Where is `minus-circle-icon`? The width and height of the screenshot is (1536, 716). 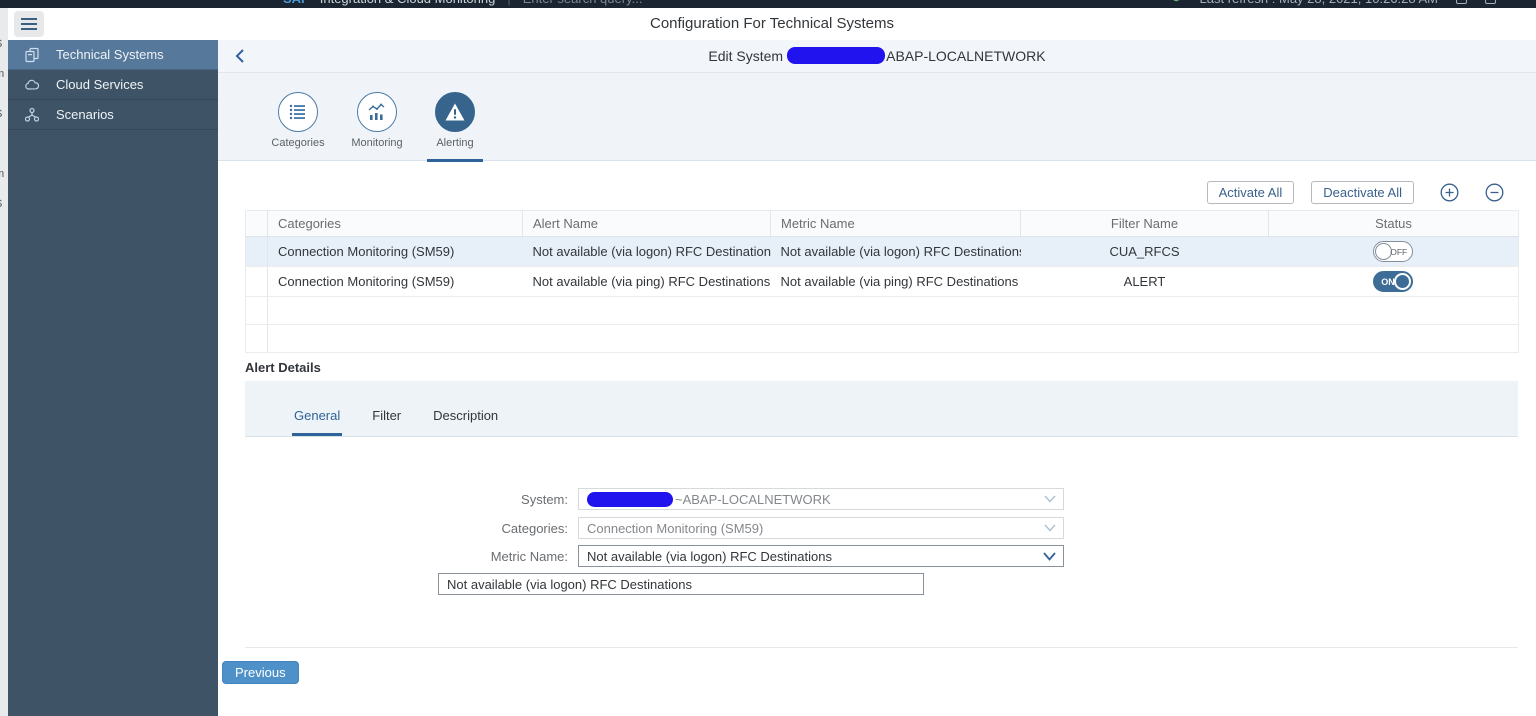 minus-circle-icon is located at coordinates (1494, 192).